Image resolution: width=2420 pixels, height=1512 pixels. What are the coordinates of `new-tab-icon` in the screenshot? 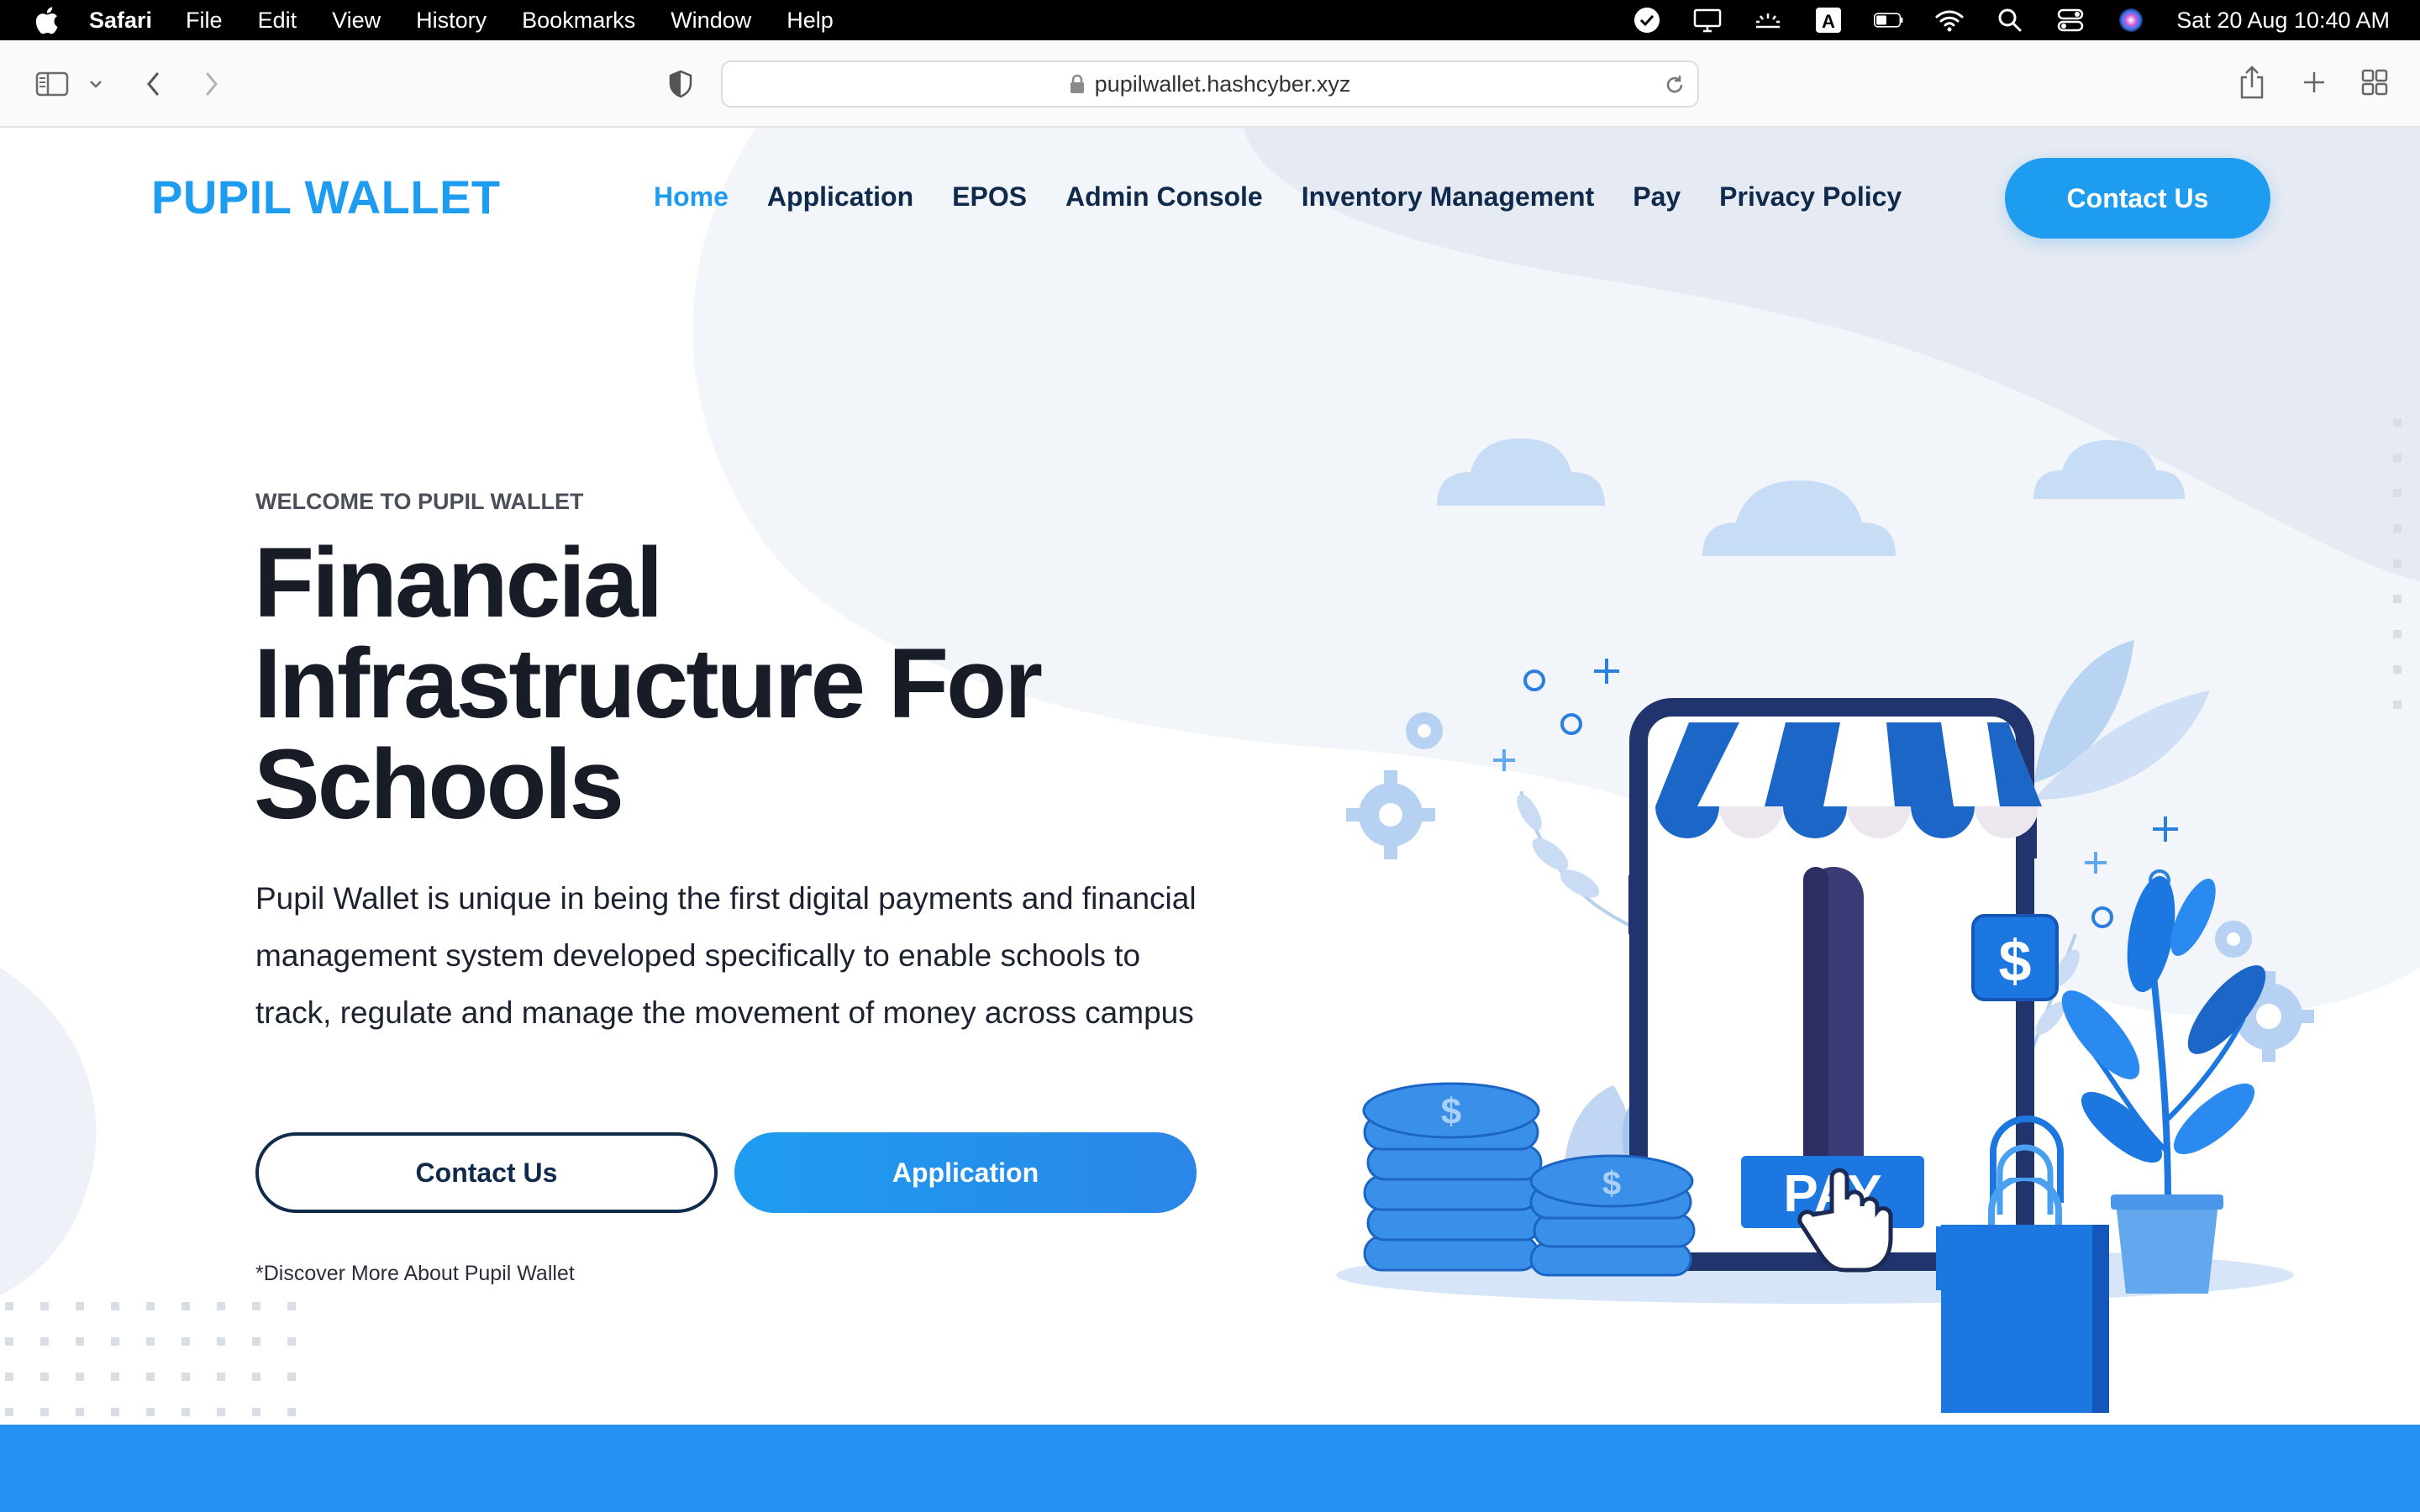 It's located at (2314, 82).